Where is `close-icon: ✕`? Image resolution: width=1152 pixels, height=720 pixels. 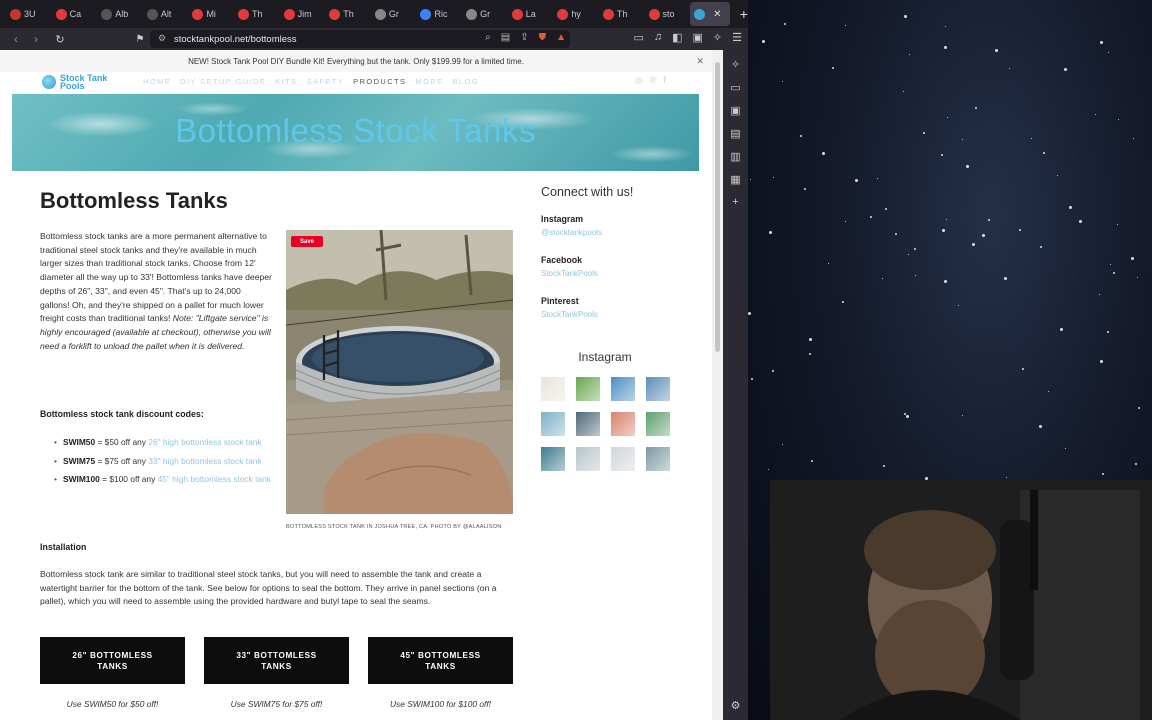 close-icon: ✕ is located at coordinates (700, 61).